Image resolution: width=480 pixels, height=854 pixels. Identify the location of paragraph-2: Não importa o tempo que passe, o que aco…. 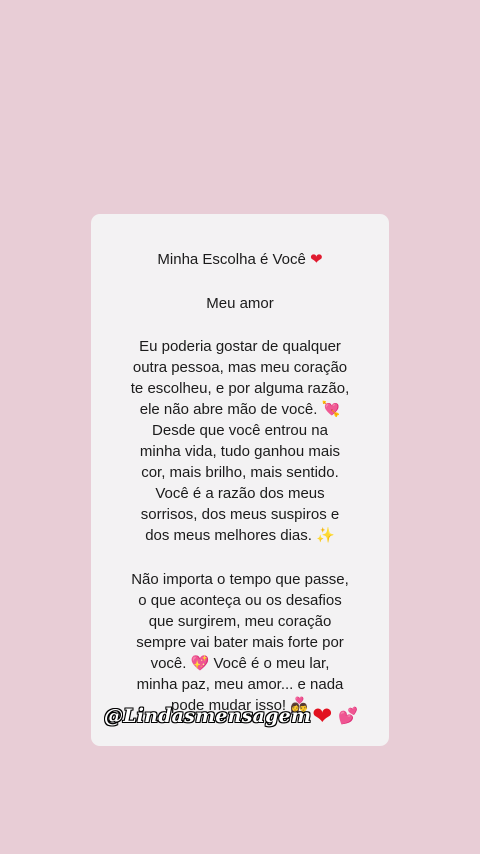
(240, 642).